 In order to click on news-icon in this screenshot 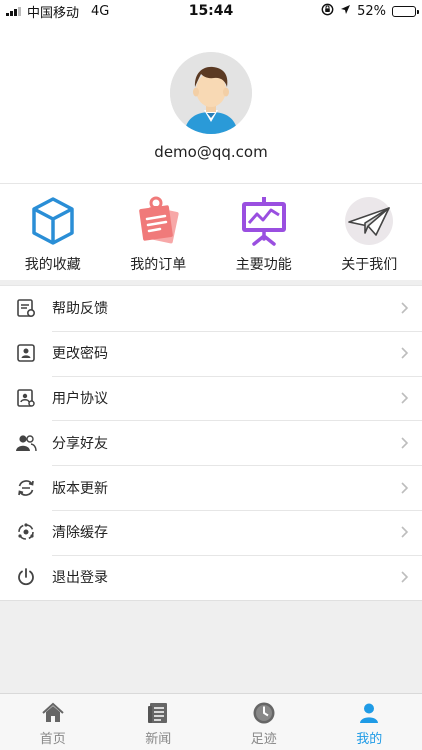, I will do `click(158, 713)`.